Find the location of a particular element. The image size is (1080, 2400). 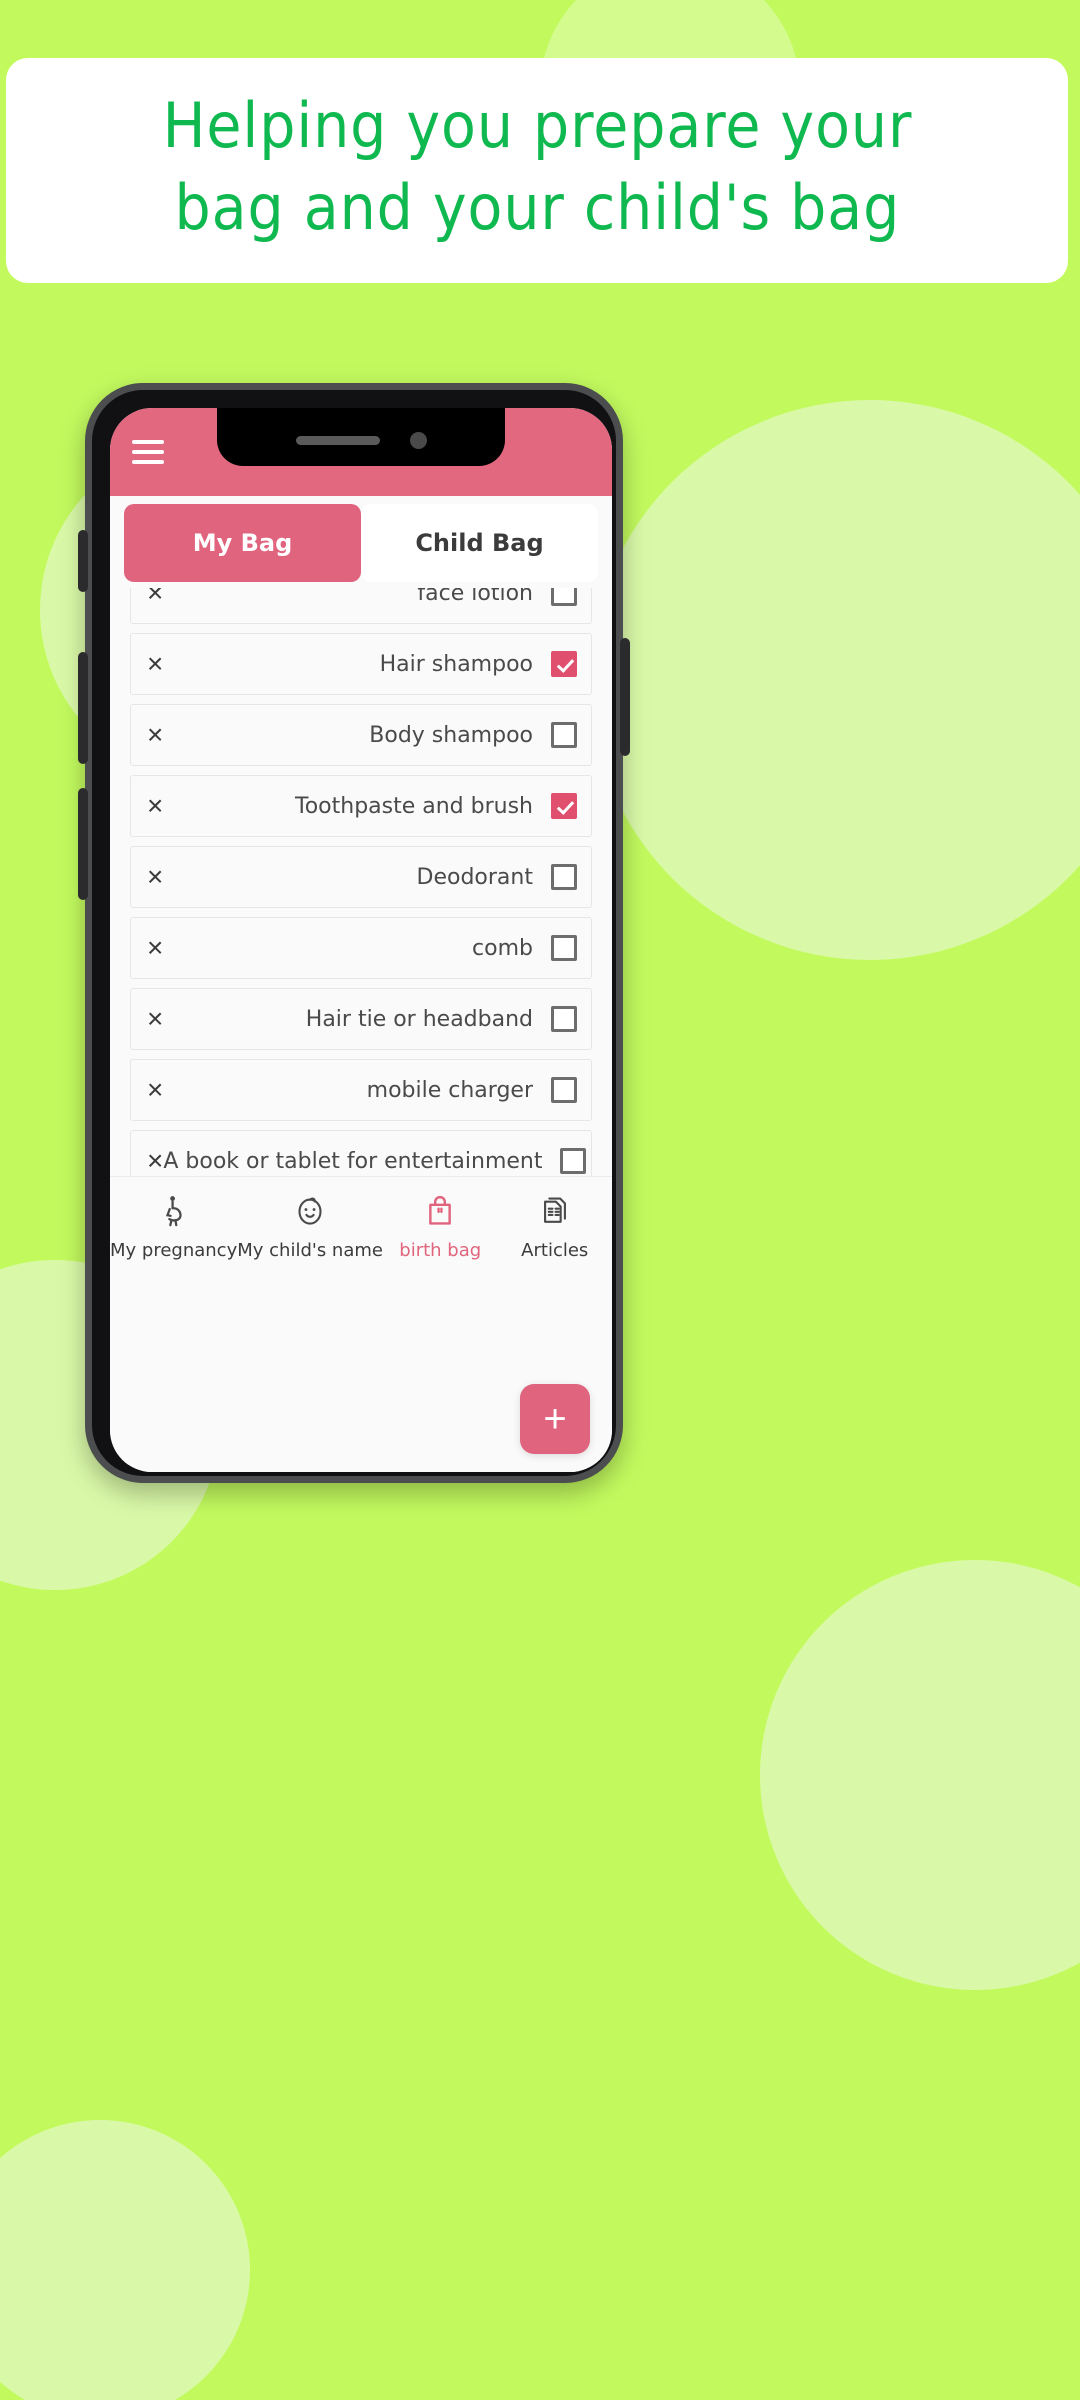

nav-label: My pregnancy is located at coordinates (174, 1250).